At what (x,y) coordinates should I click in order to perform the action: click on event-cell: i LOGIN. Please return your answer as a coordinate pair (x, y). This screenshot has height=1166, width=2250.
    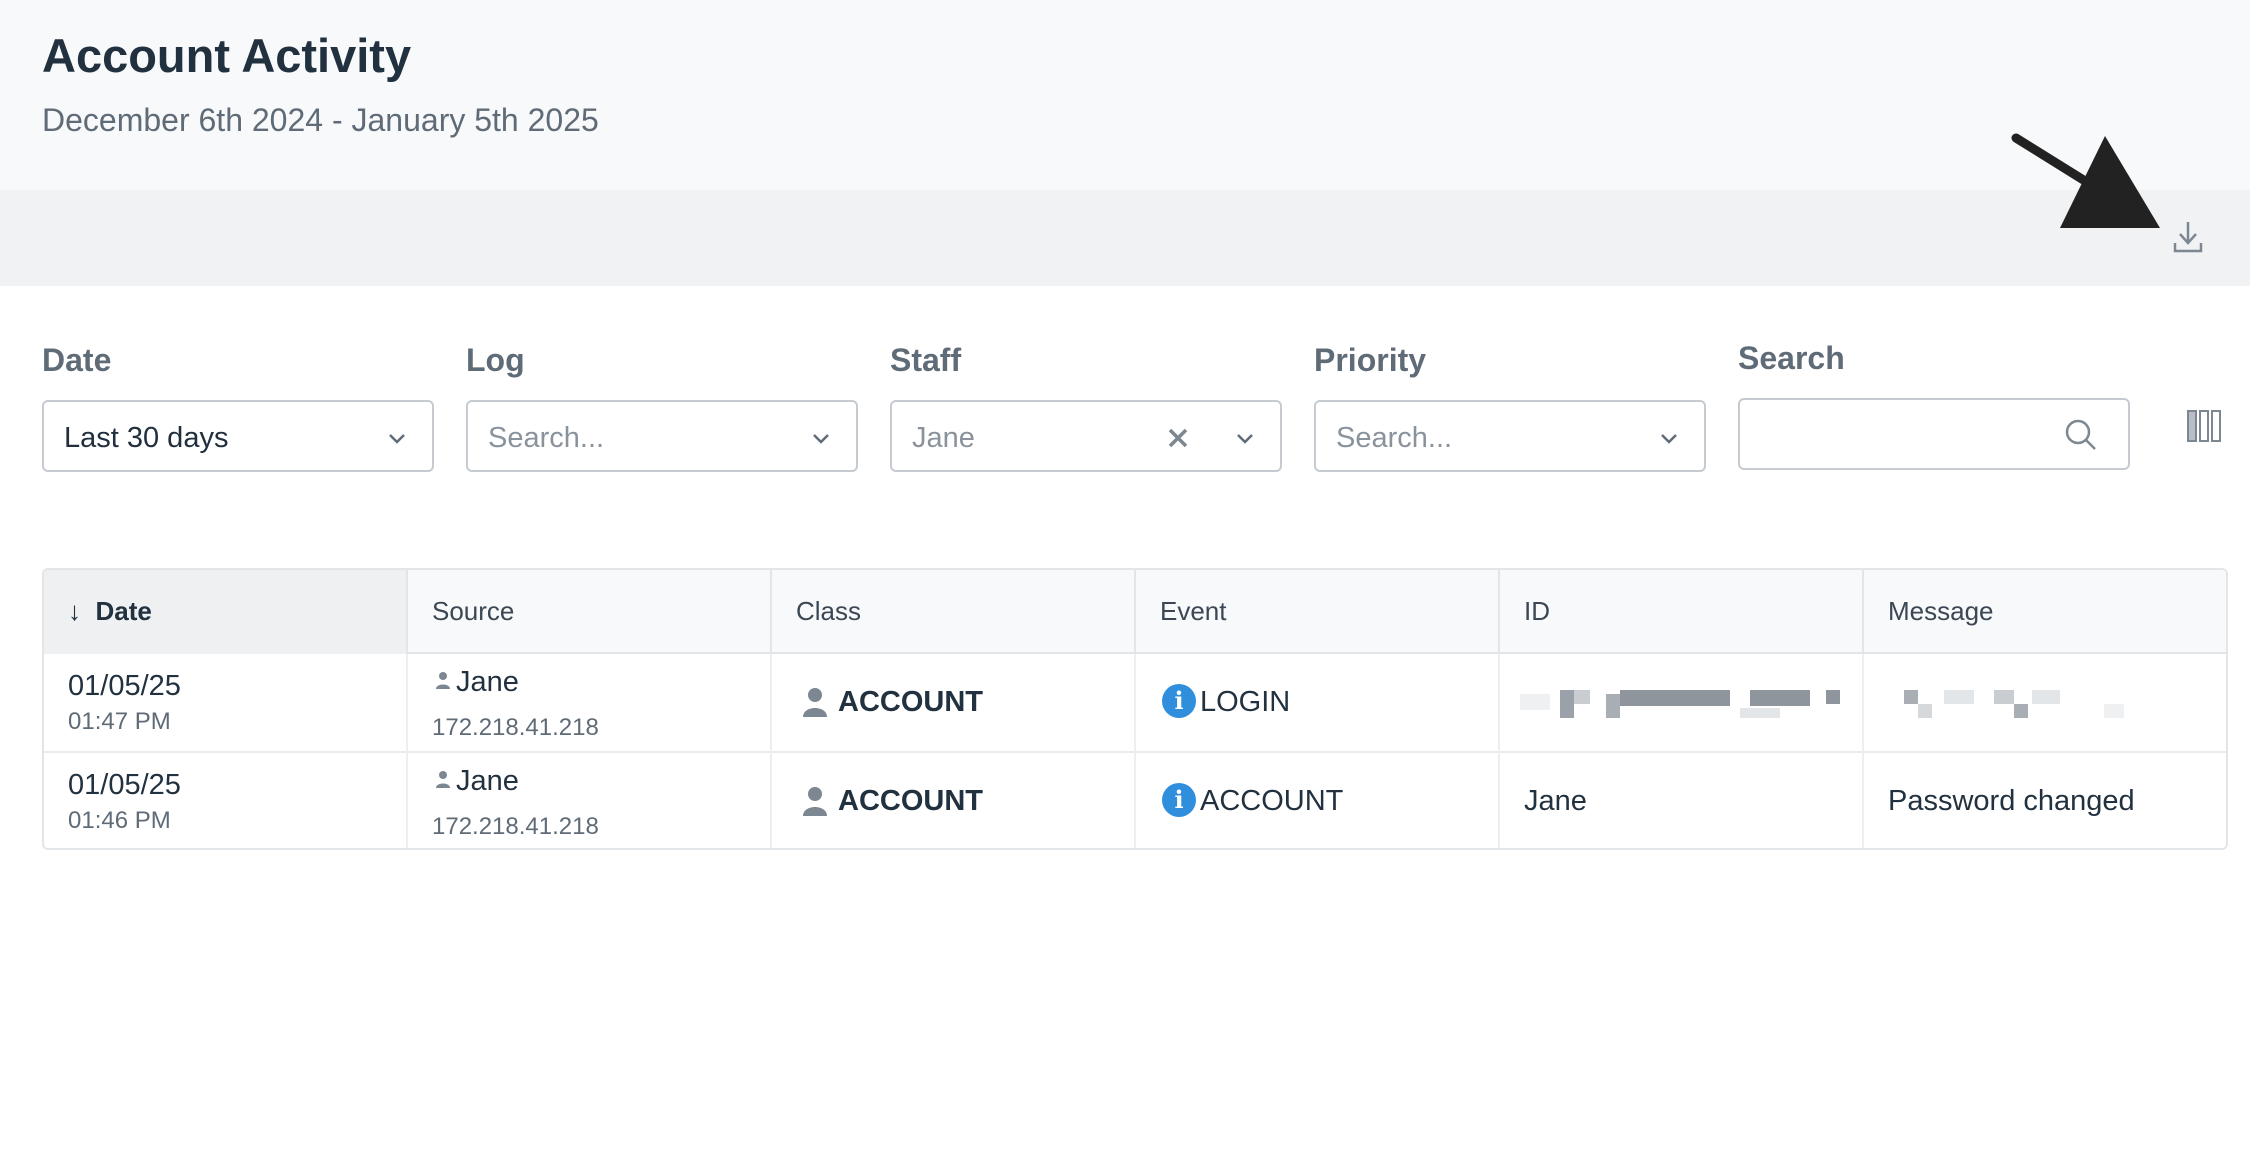
    Looking at the image, I should click on (1318, 703).